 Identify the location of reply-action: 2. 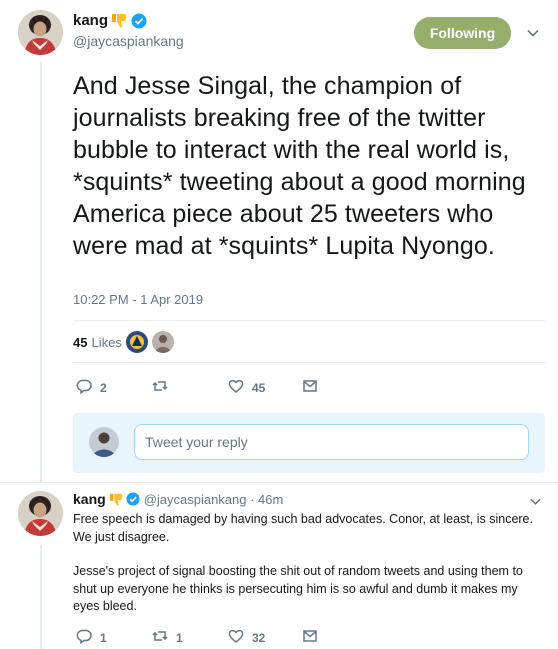
(114, 387).